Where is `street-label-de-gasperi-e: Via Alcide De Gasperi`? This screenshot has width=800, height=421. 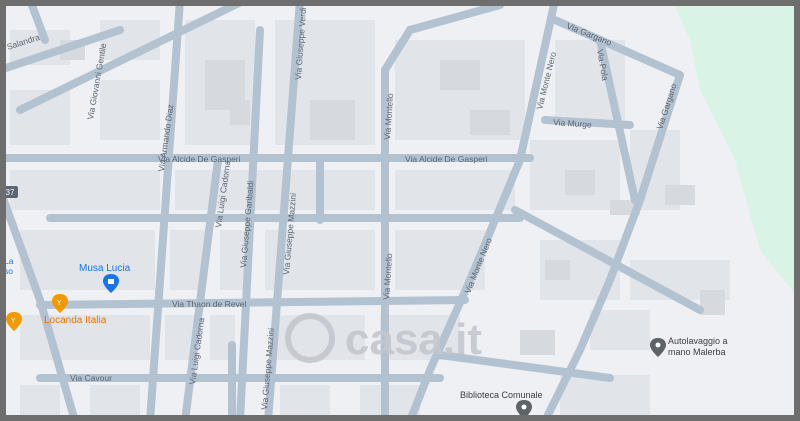 street-label-de-gasperi-e: Via Alcide De Gasperi is located at coordinates (446, 159).